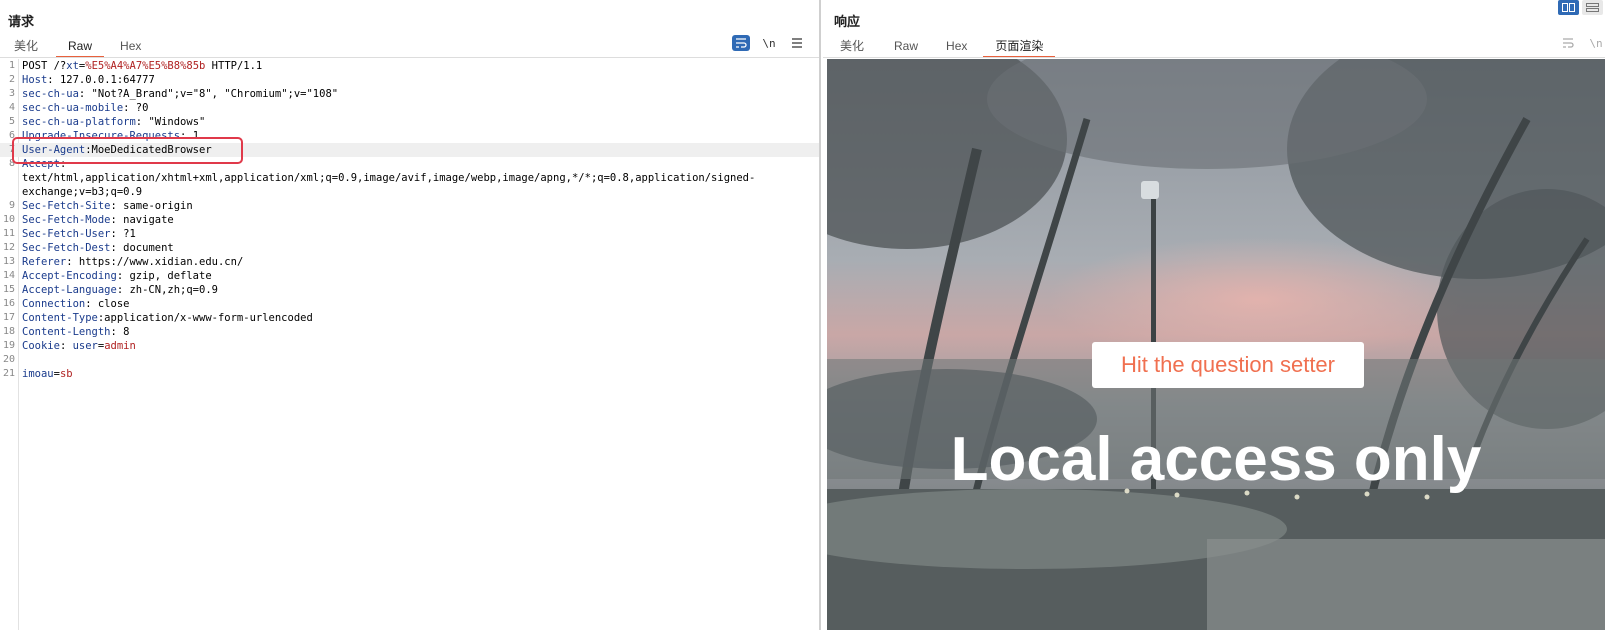 The width and height of the screenshot is (1605, 630). I want to click on code-text: POST /?xt=%E5%A4%A7%E5%B8%85b HTTP/1.1, so click(414, 66).